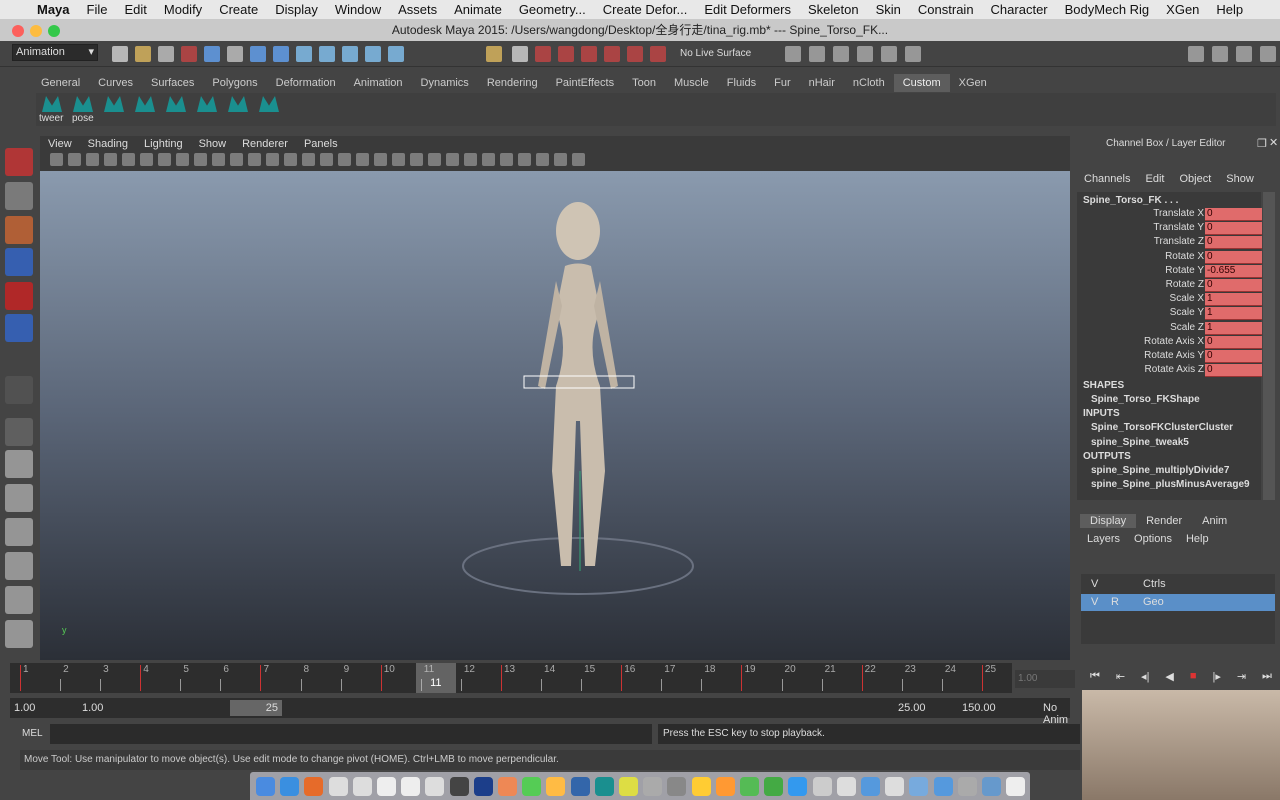  What do you see at coordinates (36, 31) in the screenshot?
I see `minimize-window-button` at bounding box center [36, 31].